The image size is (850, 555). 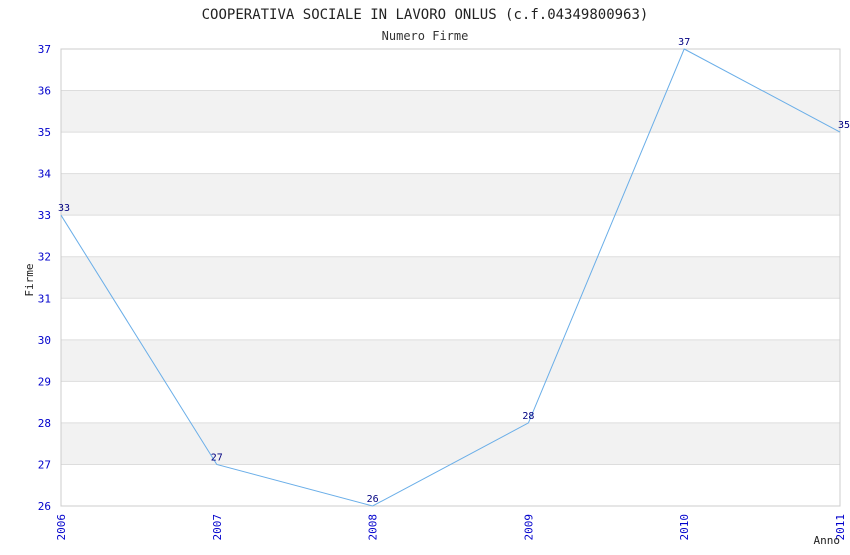 I want to click on x-tick-label: 2007, so click(x=217, y=527).